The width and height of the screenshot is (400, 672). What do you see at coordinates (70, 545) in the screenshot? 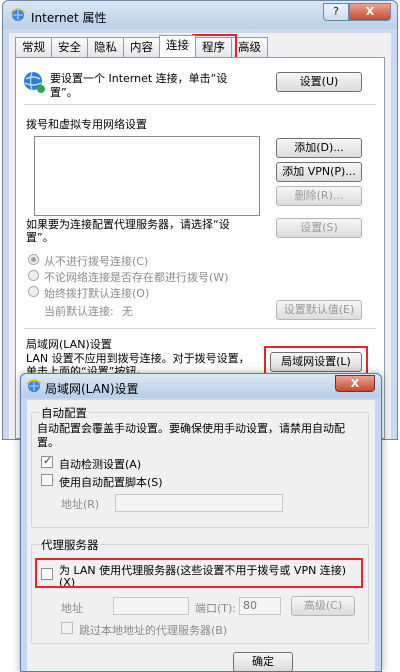
I see `proxy-group-title: 代理服务器` at bounding box center [70, 545].